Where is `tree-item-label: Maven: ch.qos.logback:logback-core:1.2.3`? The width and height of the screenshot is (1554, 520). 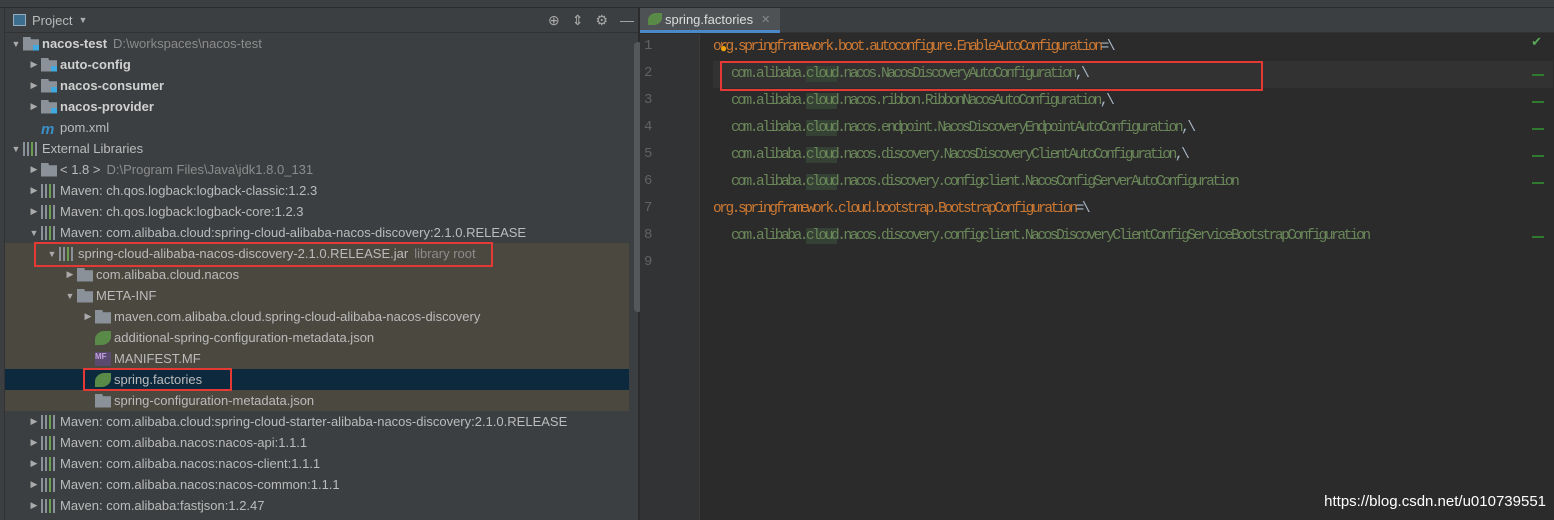 tree-item-label: Maven: ch.qos.logback:logback-core:1.2.3 is located at coordinates (182, 211).